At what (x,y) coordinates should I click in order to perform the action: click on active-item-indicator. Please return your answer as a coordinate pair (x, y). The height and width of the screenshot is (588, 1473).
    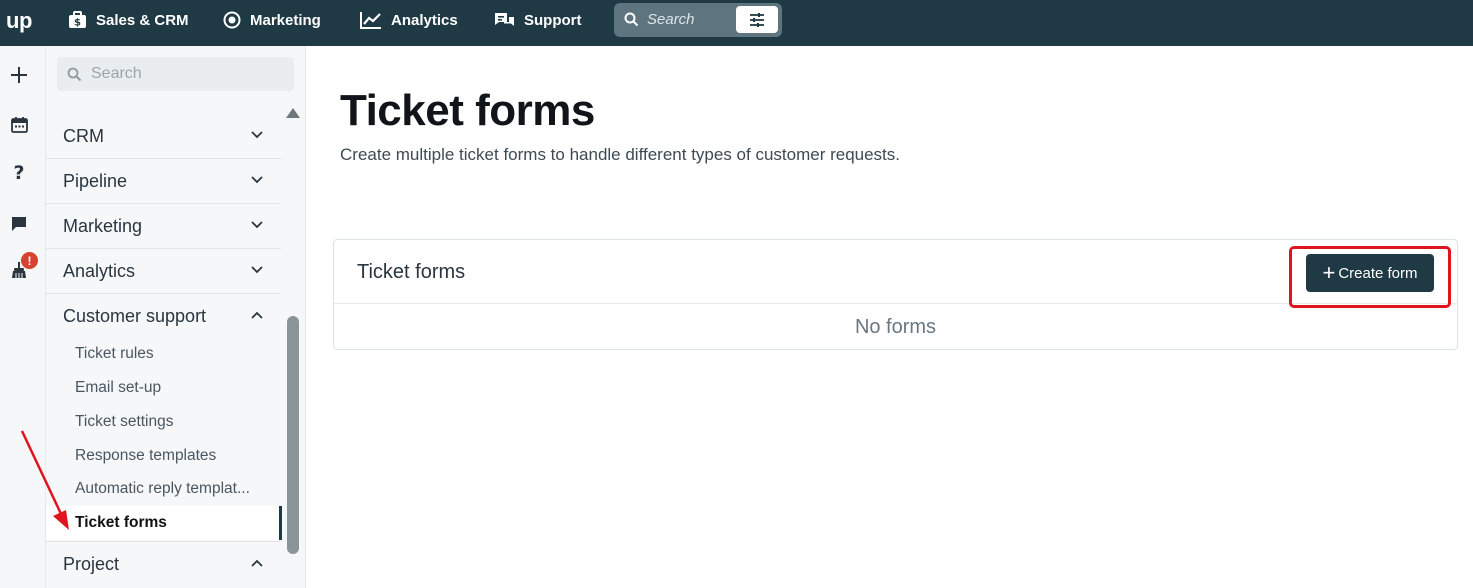
    Looking at the image, I should click on (280, 523).